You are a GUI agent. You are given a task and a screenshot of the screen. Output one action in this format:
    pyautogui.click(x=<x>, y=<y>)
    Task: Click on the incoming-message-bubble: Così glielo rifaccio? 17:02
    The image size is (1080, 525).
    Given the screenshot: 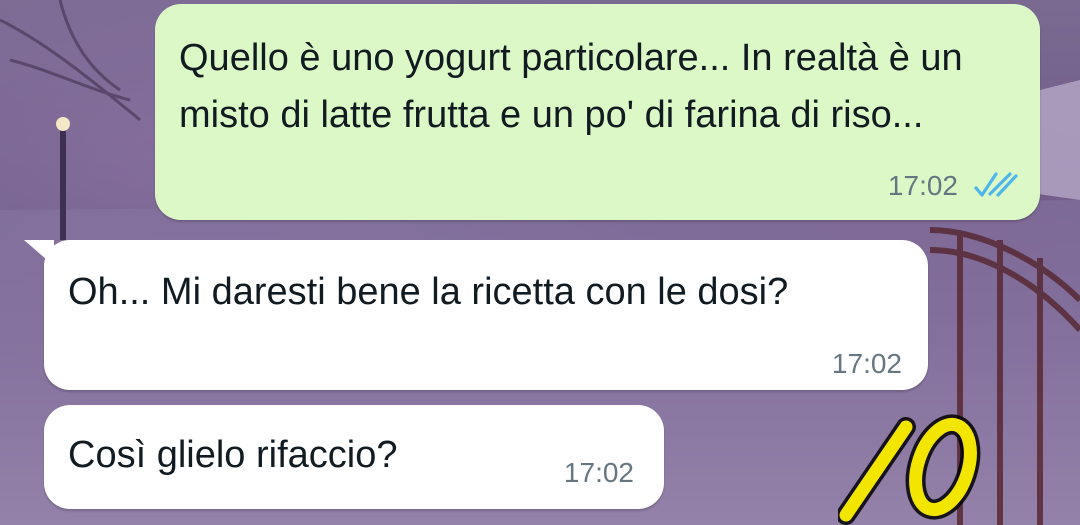 What is the action you would take?
    pyautogui.click(x=354, y=457)
    